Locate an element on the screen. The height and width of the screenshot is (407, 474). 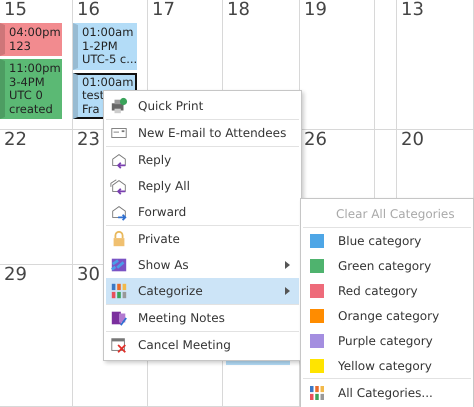
calendar-day-cell: 22 is located at coordinates (36, 197).